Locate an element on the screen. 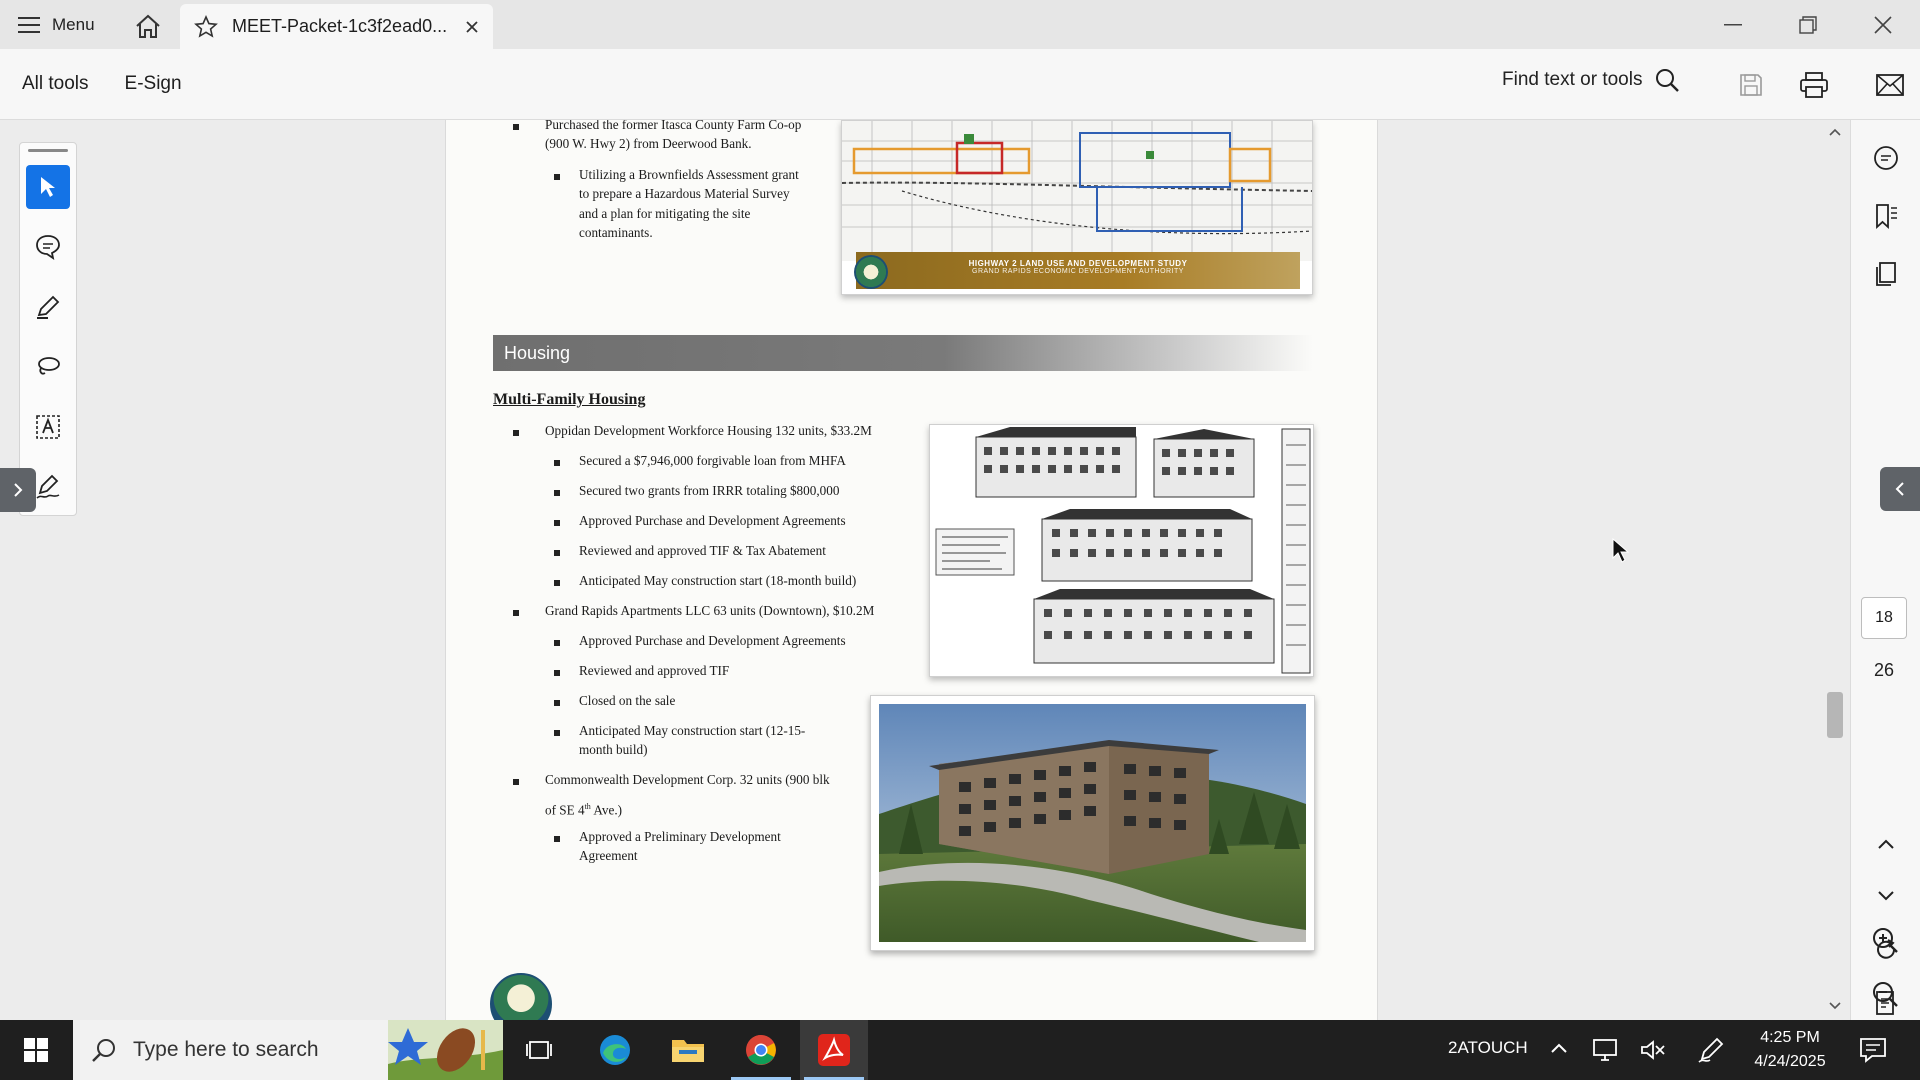  home-button is located at coordinates (148, 26).